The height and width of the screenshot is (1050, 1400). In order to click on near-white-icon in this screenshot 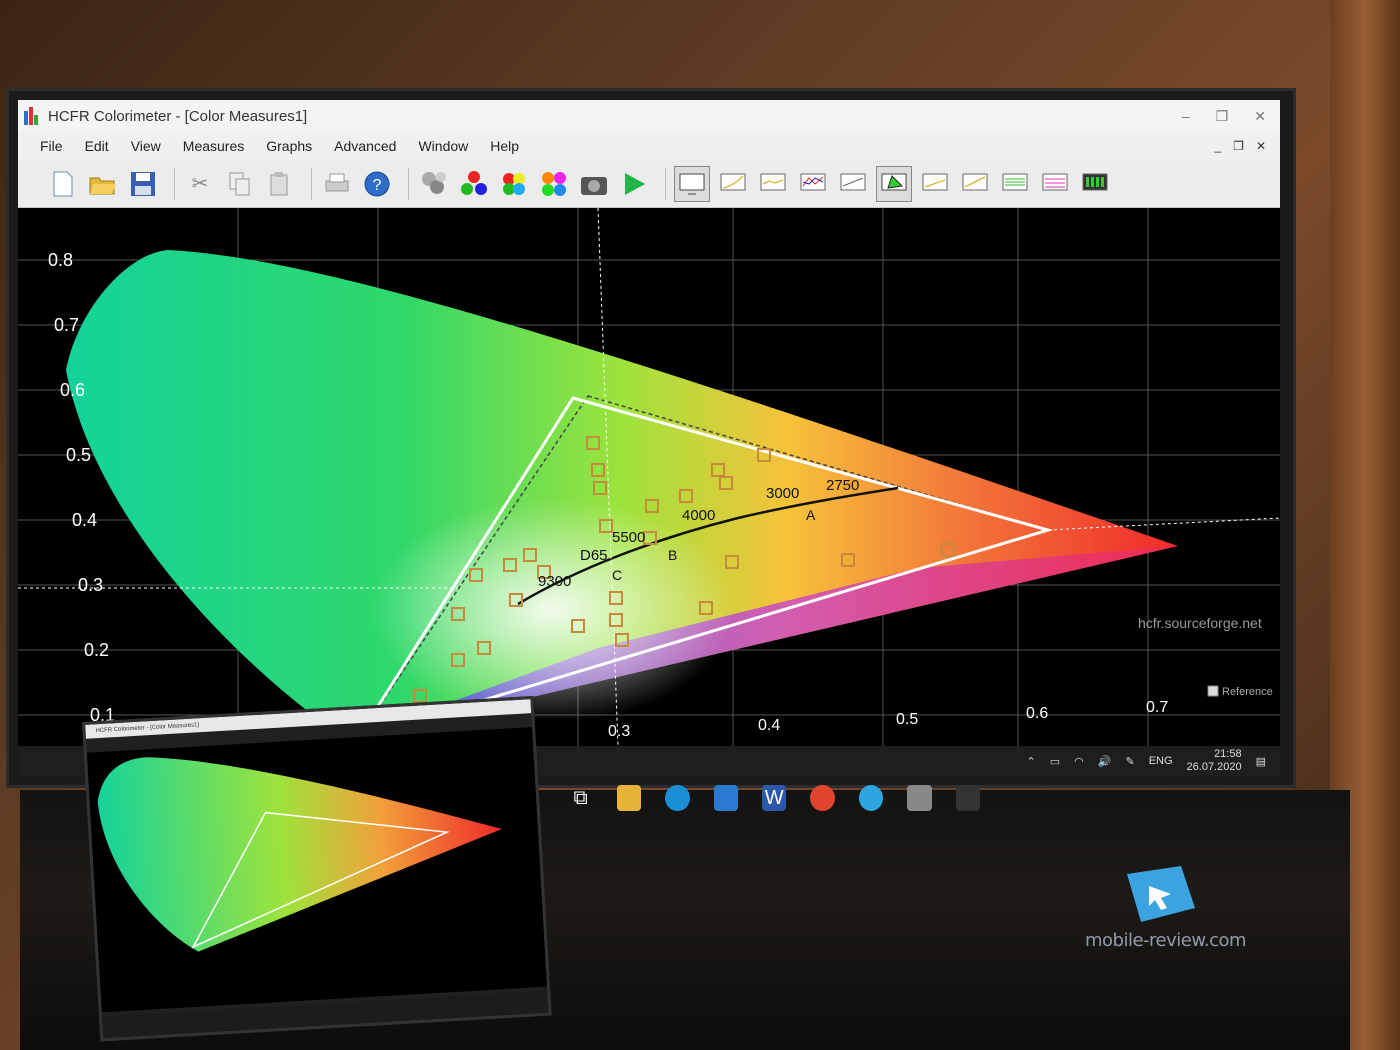, I will do `click(975, 184)`.